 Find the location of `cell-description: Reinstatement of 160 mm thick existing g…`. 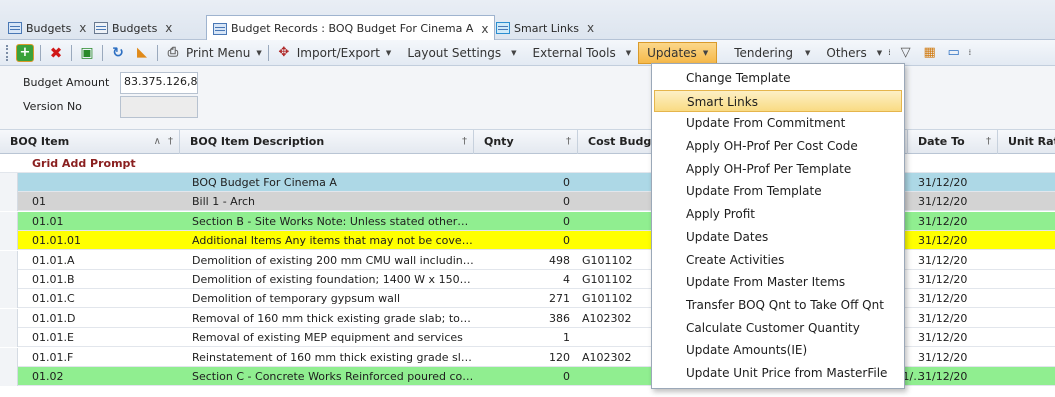

cell-description: Reinstatement of 160 mm thick existing g… is located at coordinates (327, 357).